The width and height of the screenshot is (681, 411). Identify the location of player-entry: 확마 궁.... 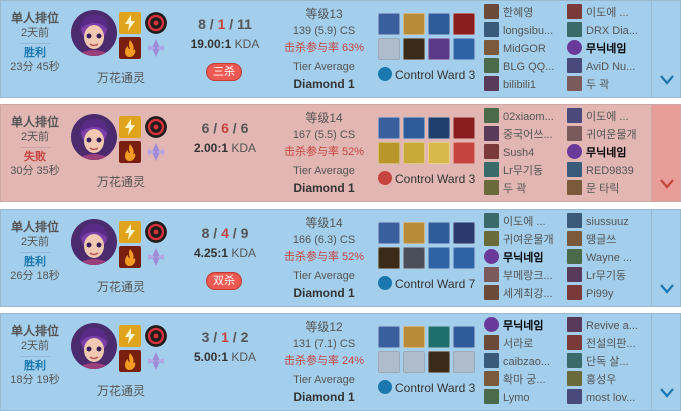
(526, 380).